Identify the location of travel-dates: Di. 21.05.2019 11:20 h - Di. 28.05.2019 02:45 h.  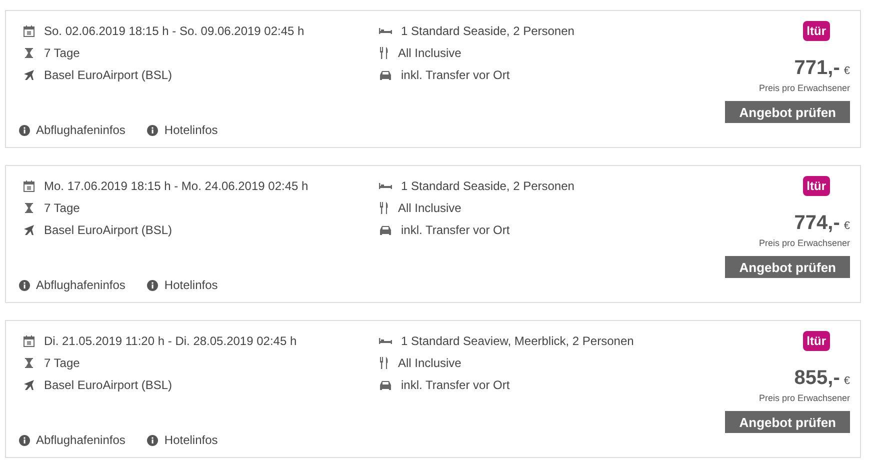
(170, 341).